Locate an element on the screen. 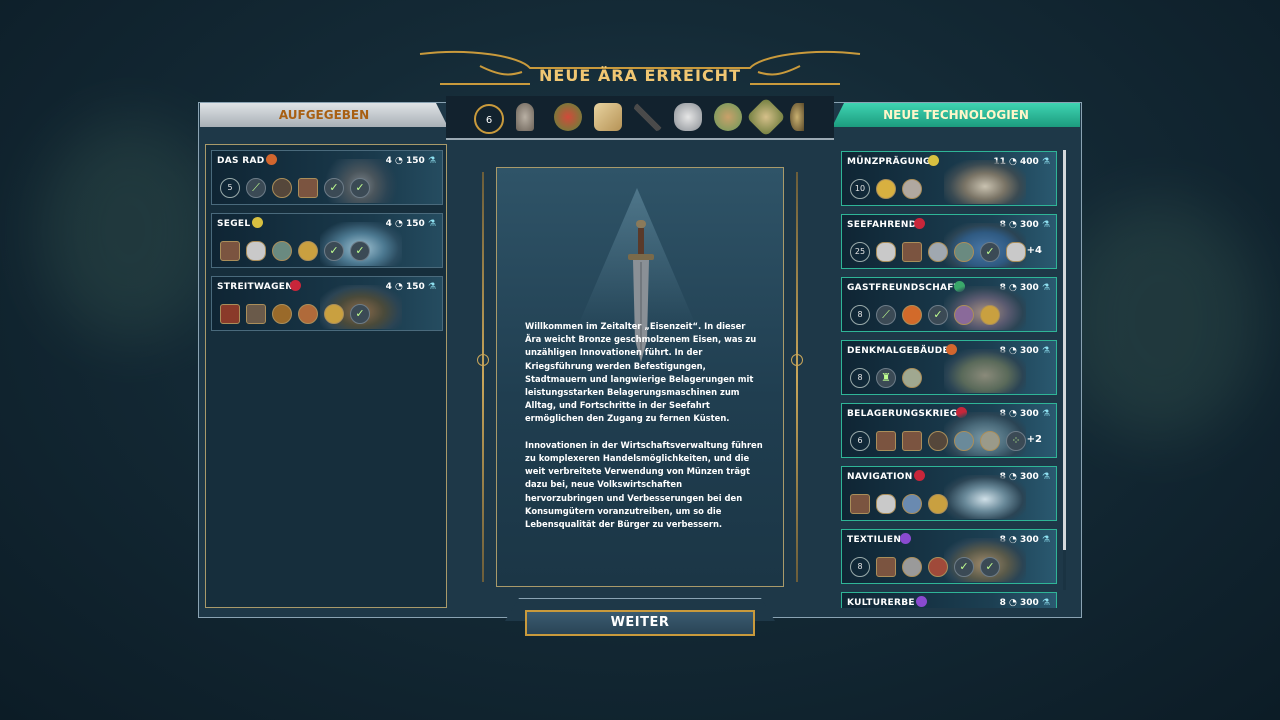 The image size is (1280, 720). new-tech-card: NAVIGATION 8 ◔ 300 ⚗ is located at coordinates (949, 493).